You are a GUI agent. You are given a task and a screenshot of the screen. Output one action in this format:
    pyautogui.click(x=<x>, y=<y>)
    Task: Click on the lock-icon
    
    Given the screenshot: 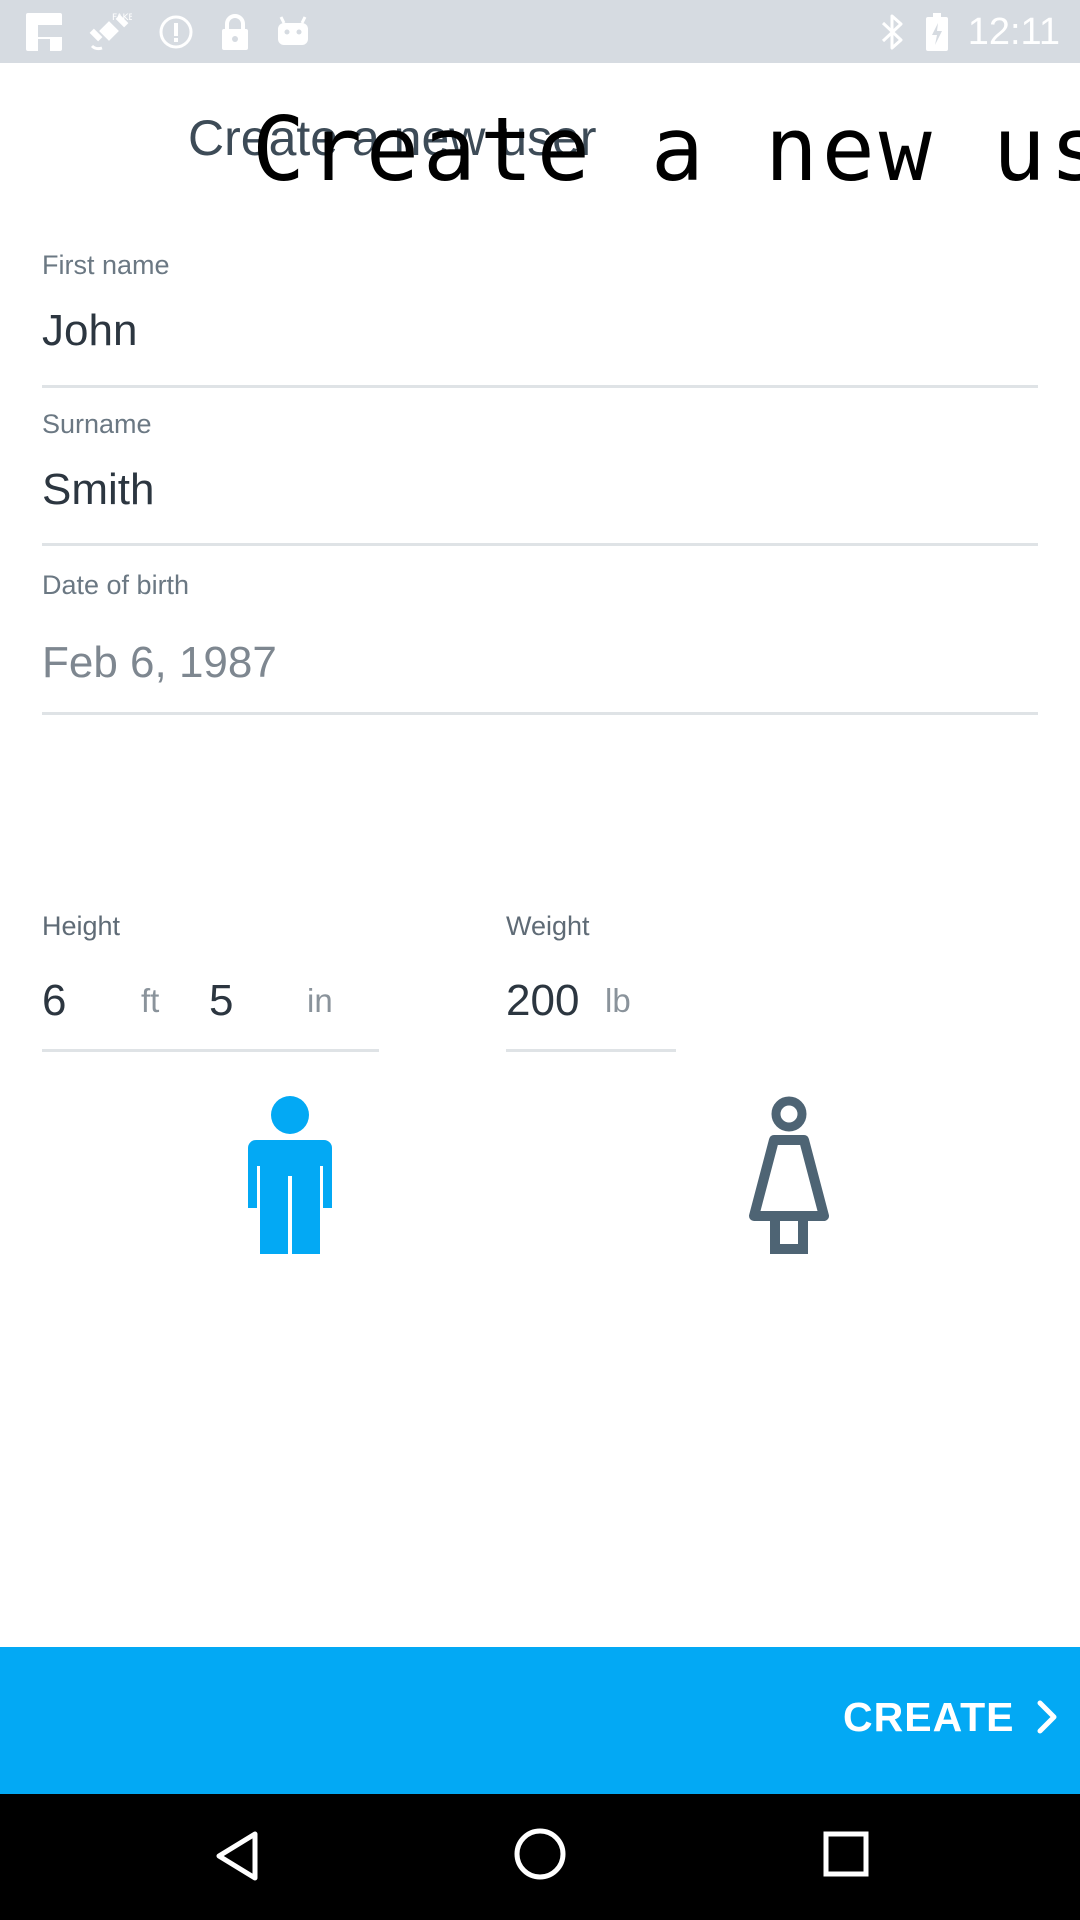 What is the action you would take?
    pyautogui.click(x=235, y=32)
    